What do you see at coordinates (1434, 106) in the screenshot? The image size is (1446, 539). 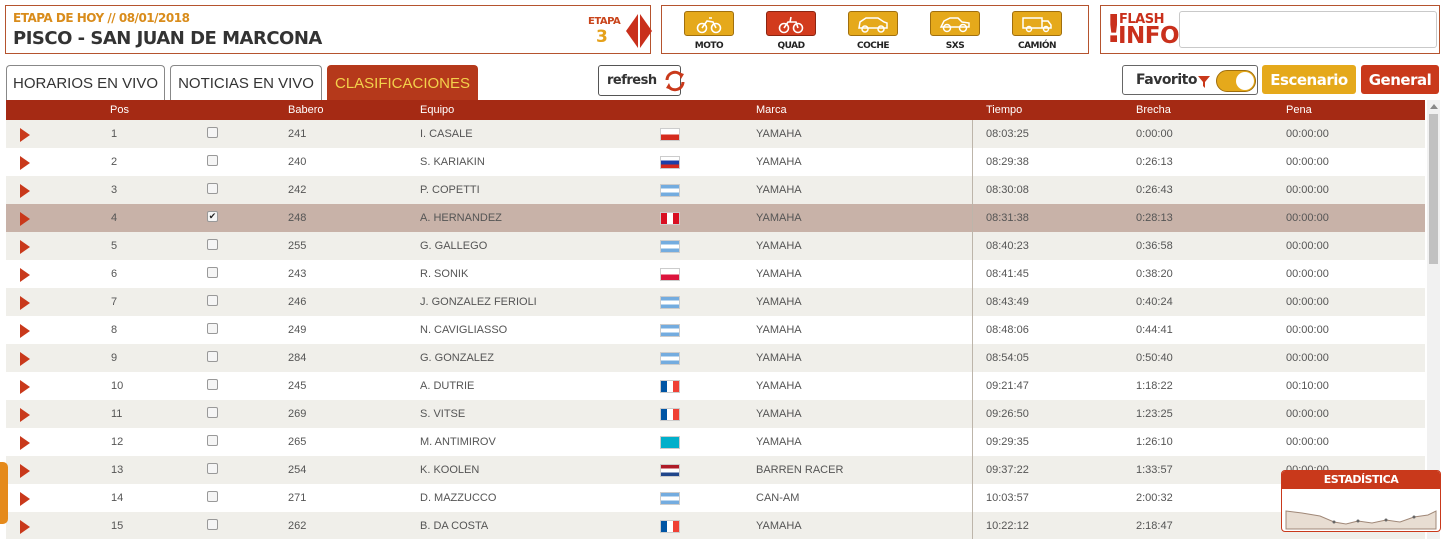 I see `scroll-up-arrow-icon` at bounding box center [1434, 106].